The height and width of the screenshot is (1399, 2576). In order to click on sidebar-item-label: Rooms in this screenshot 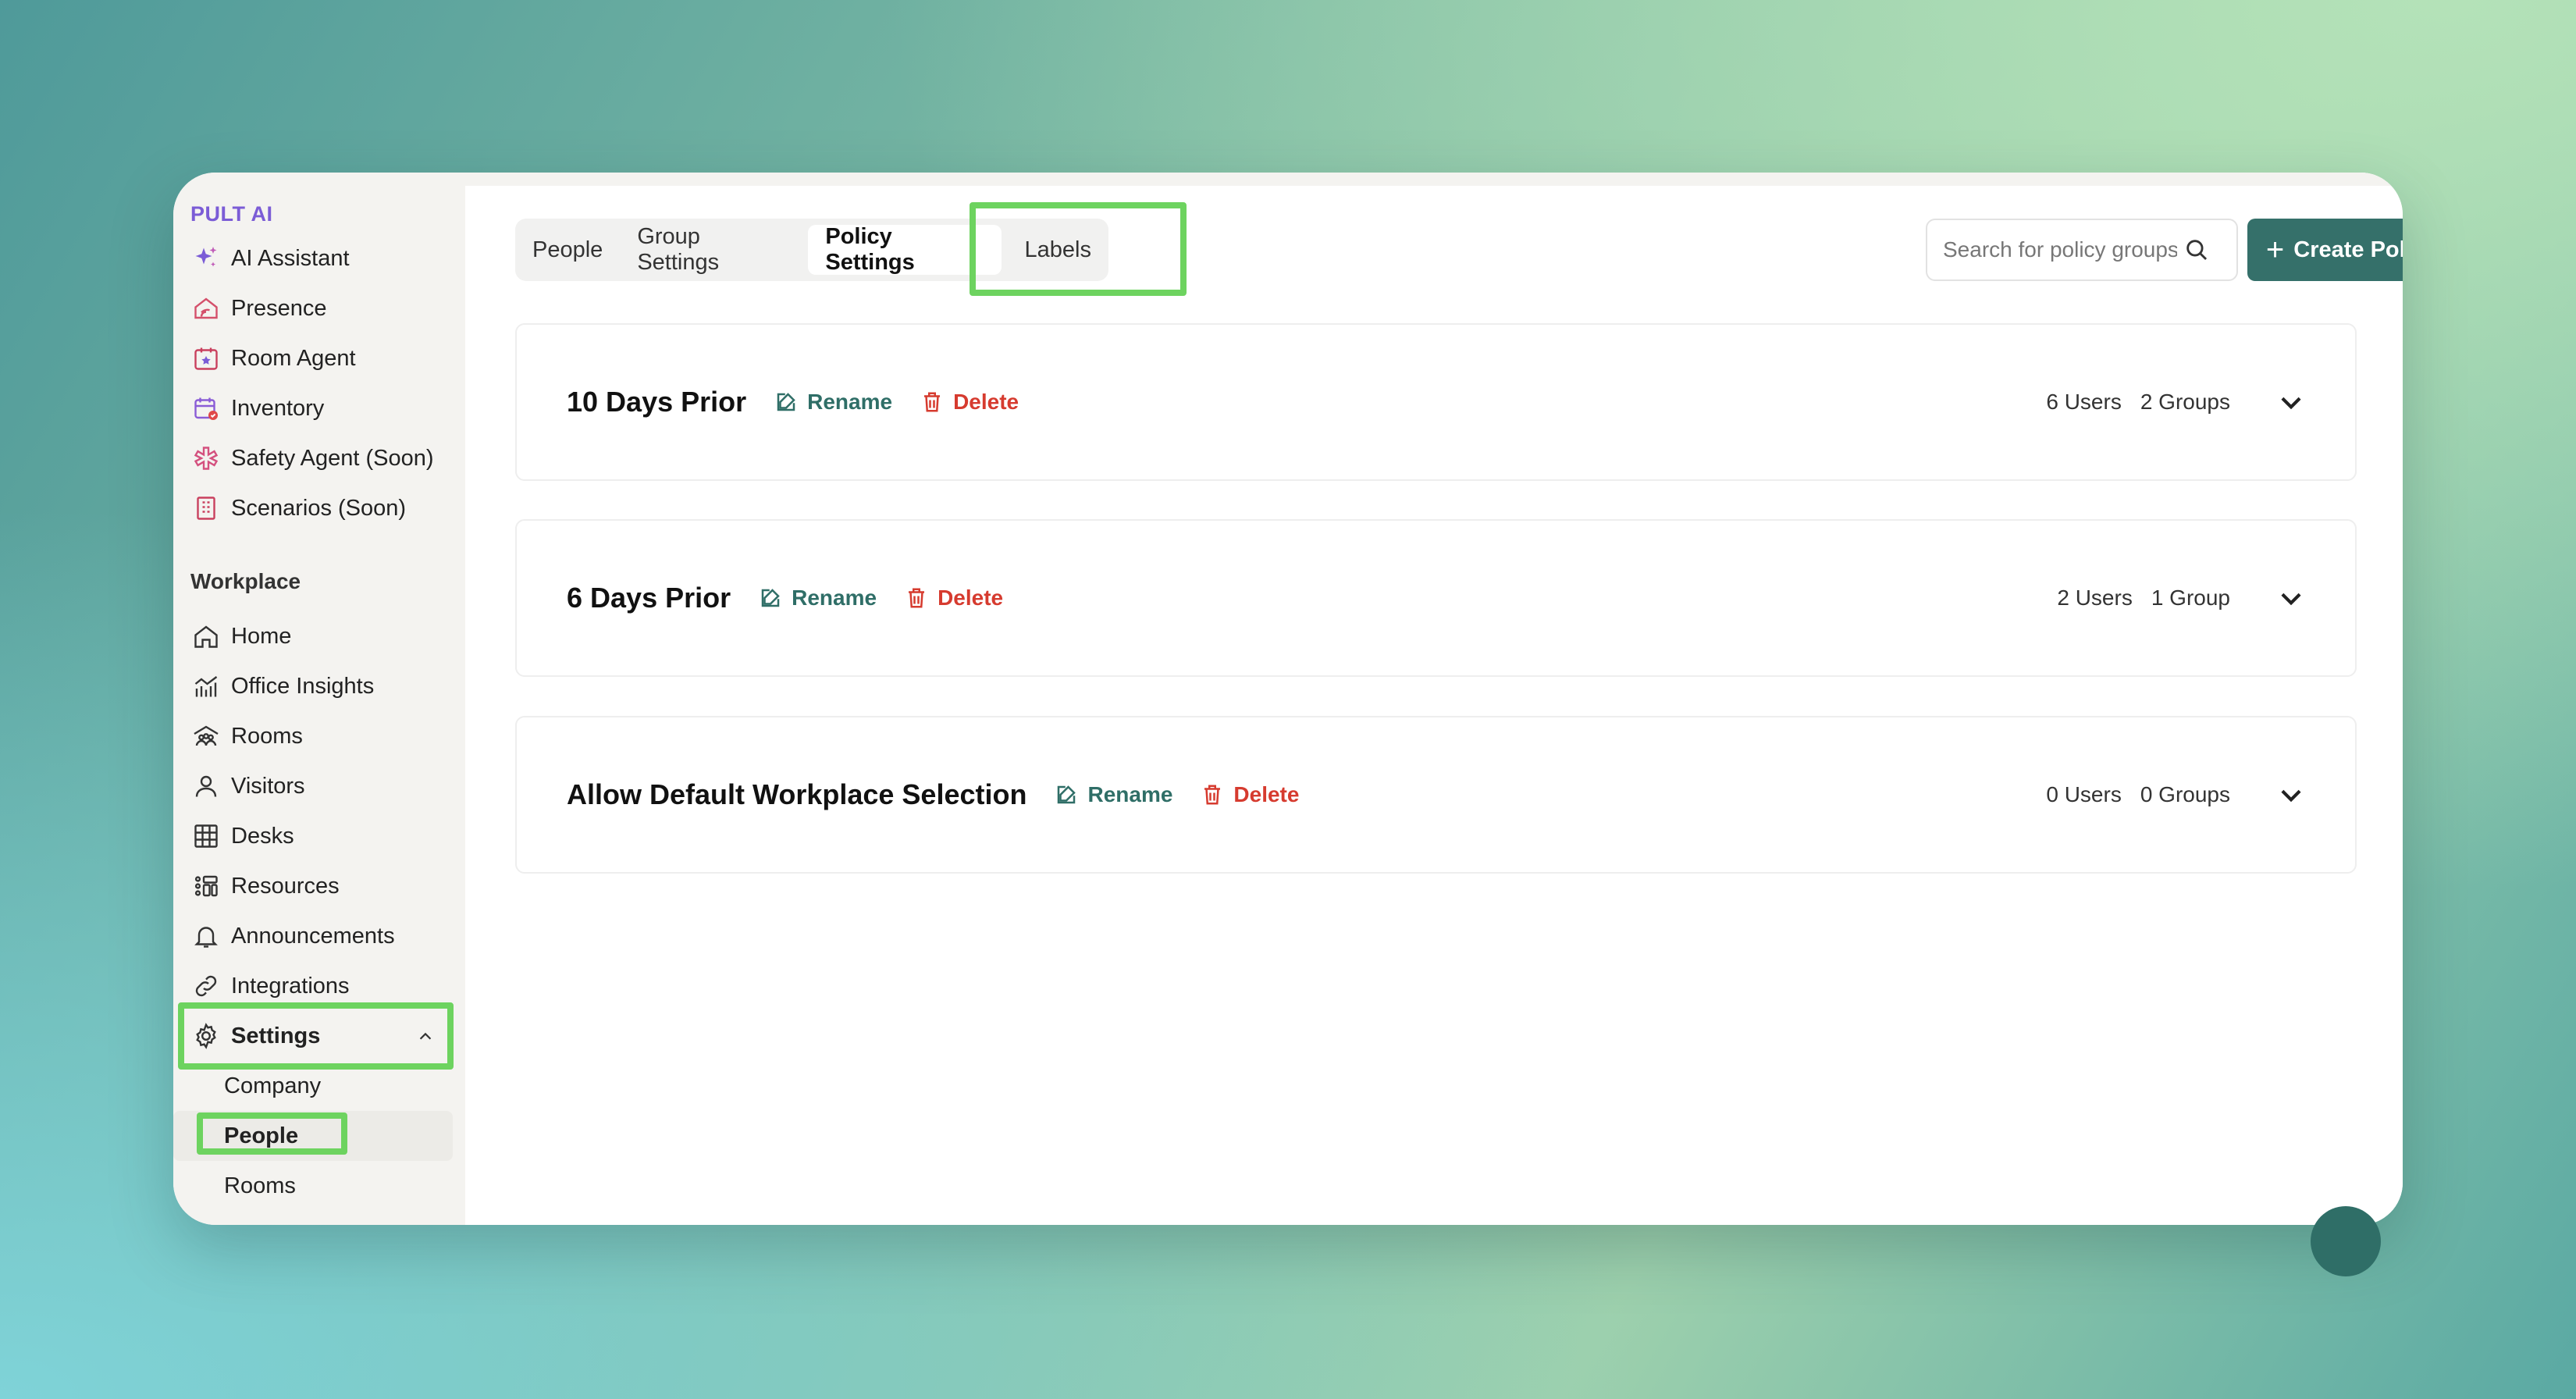, I will do `click(267, 736)`.